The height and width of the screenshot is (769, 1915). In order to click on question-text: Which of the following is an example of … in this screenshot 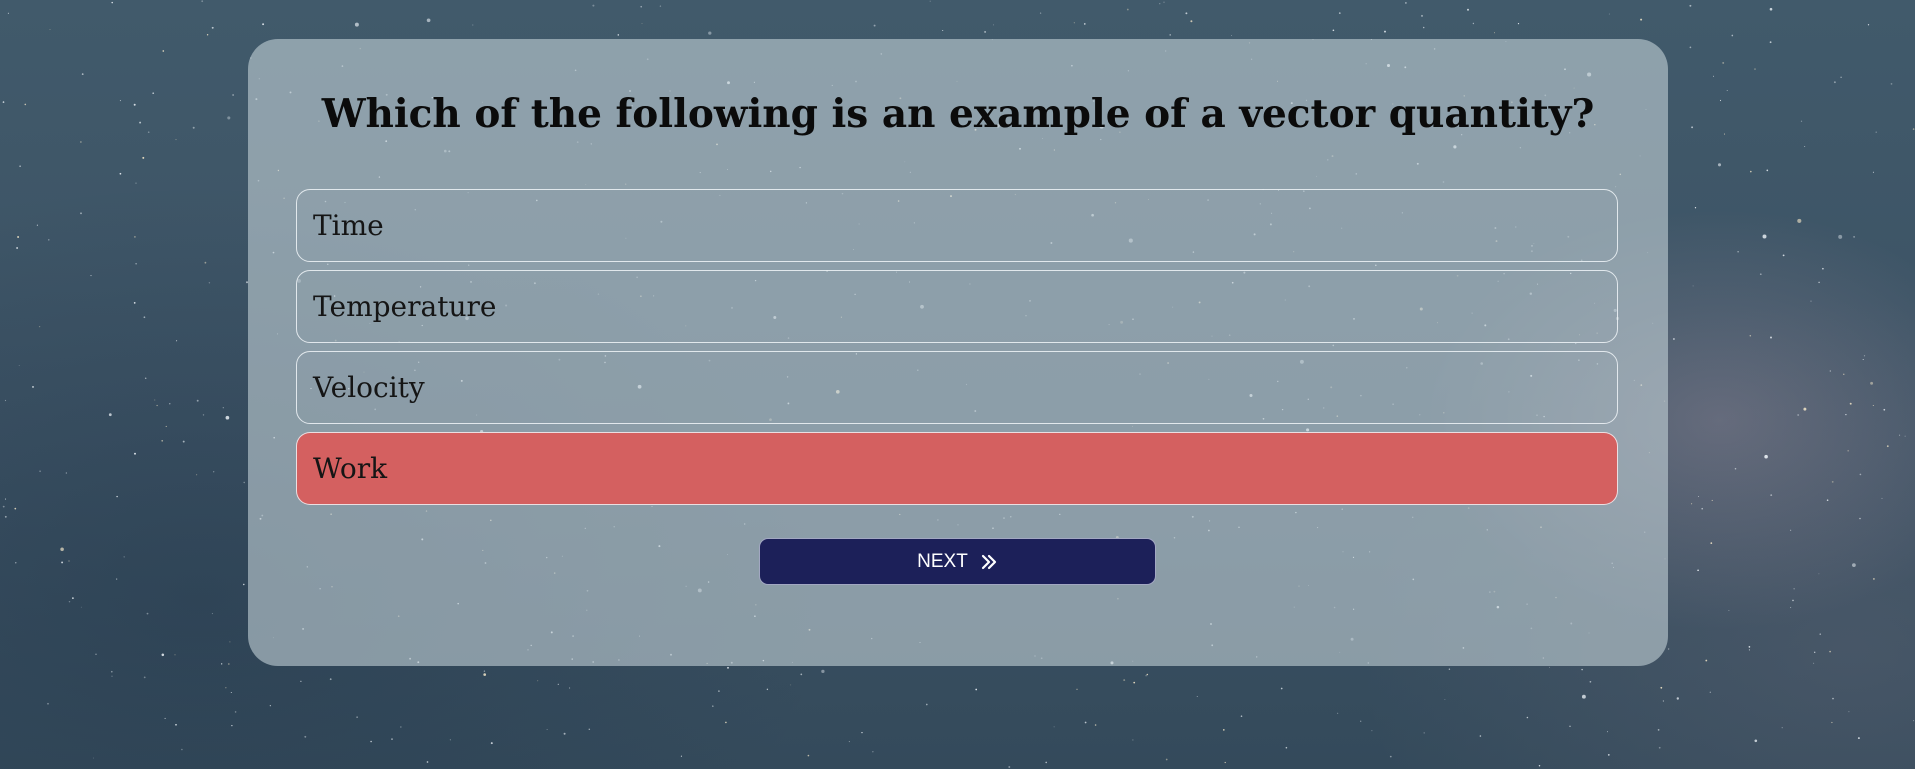, I will do `click(958, 114)`.